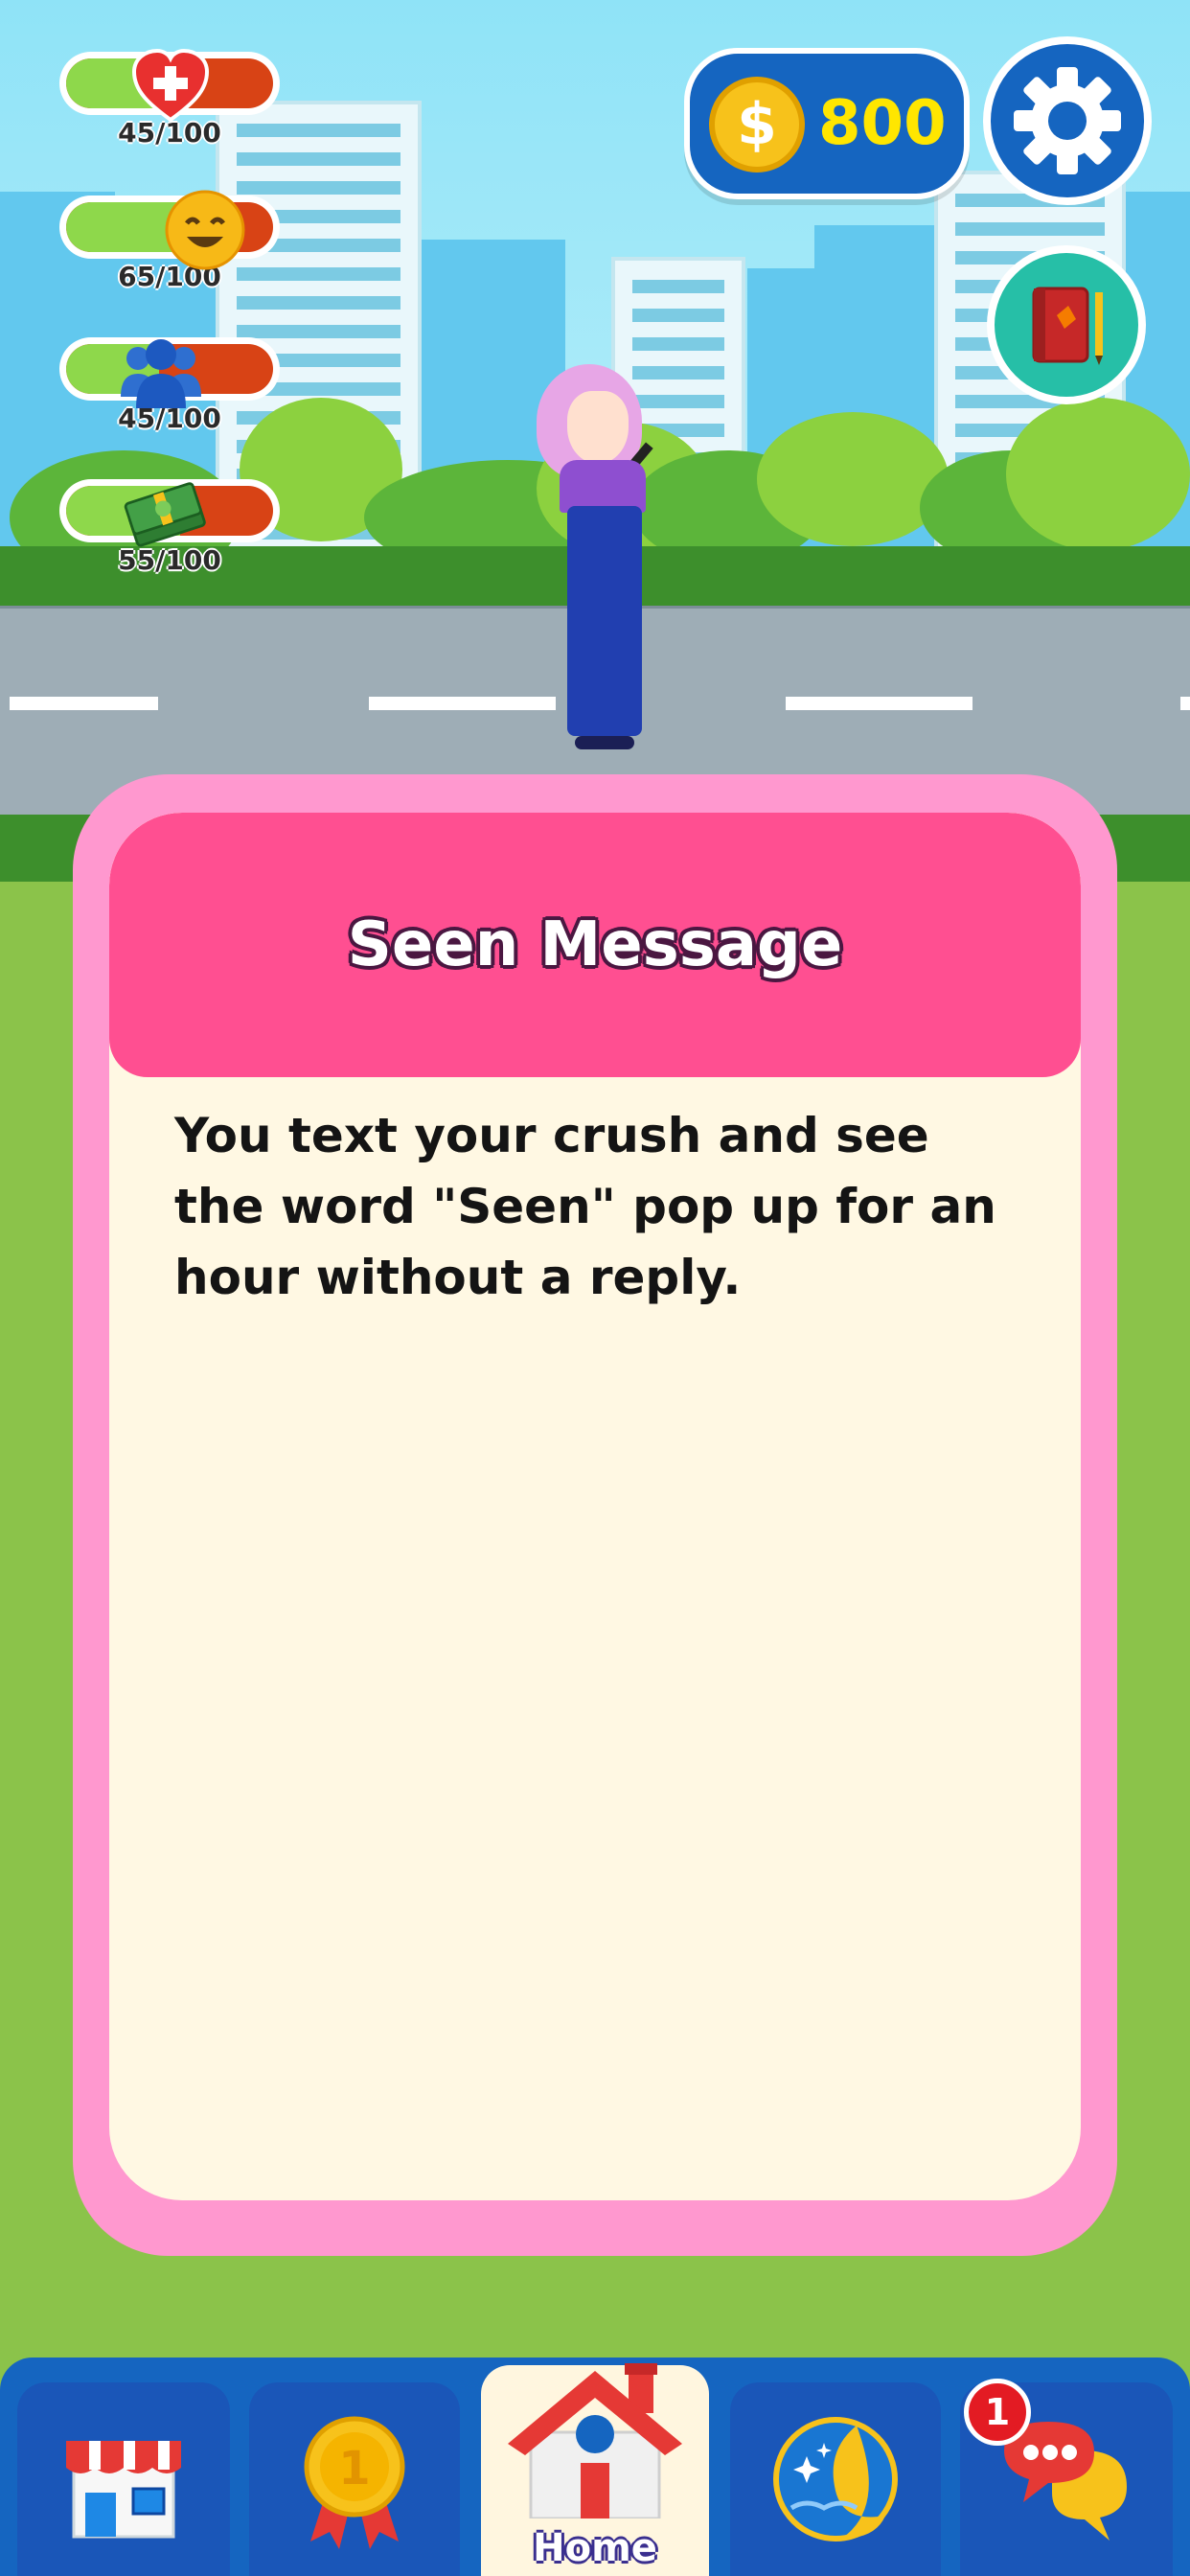 Image resolution: width=1190 pixels, height=2576 pixels. I want to click on settings-button, so click(1068, 120).